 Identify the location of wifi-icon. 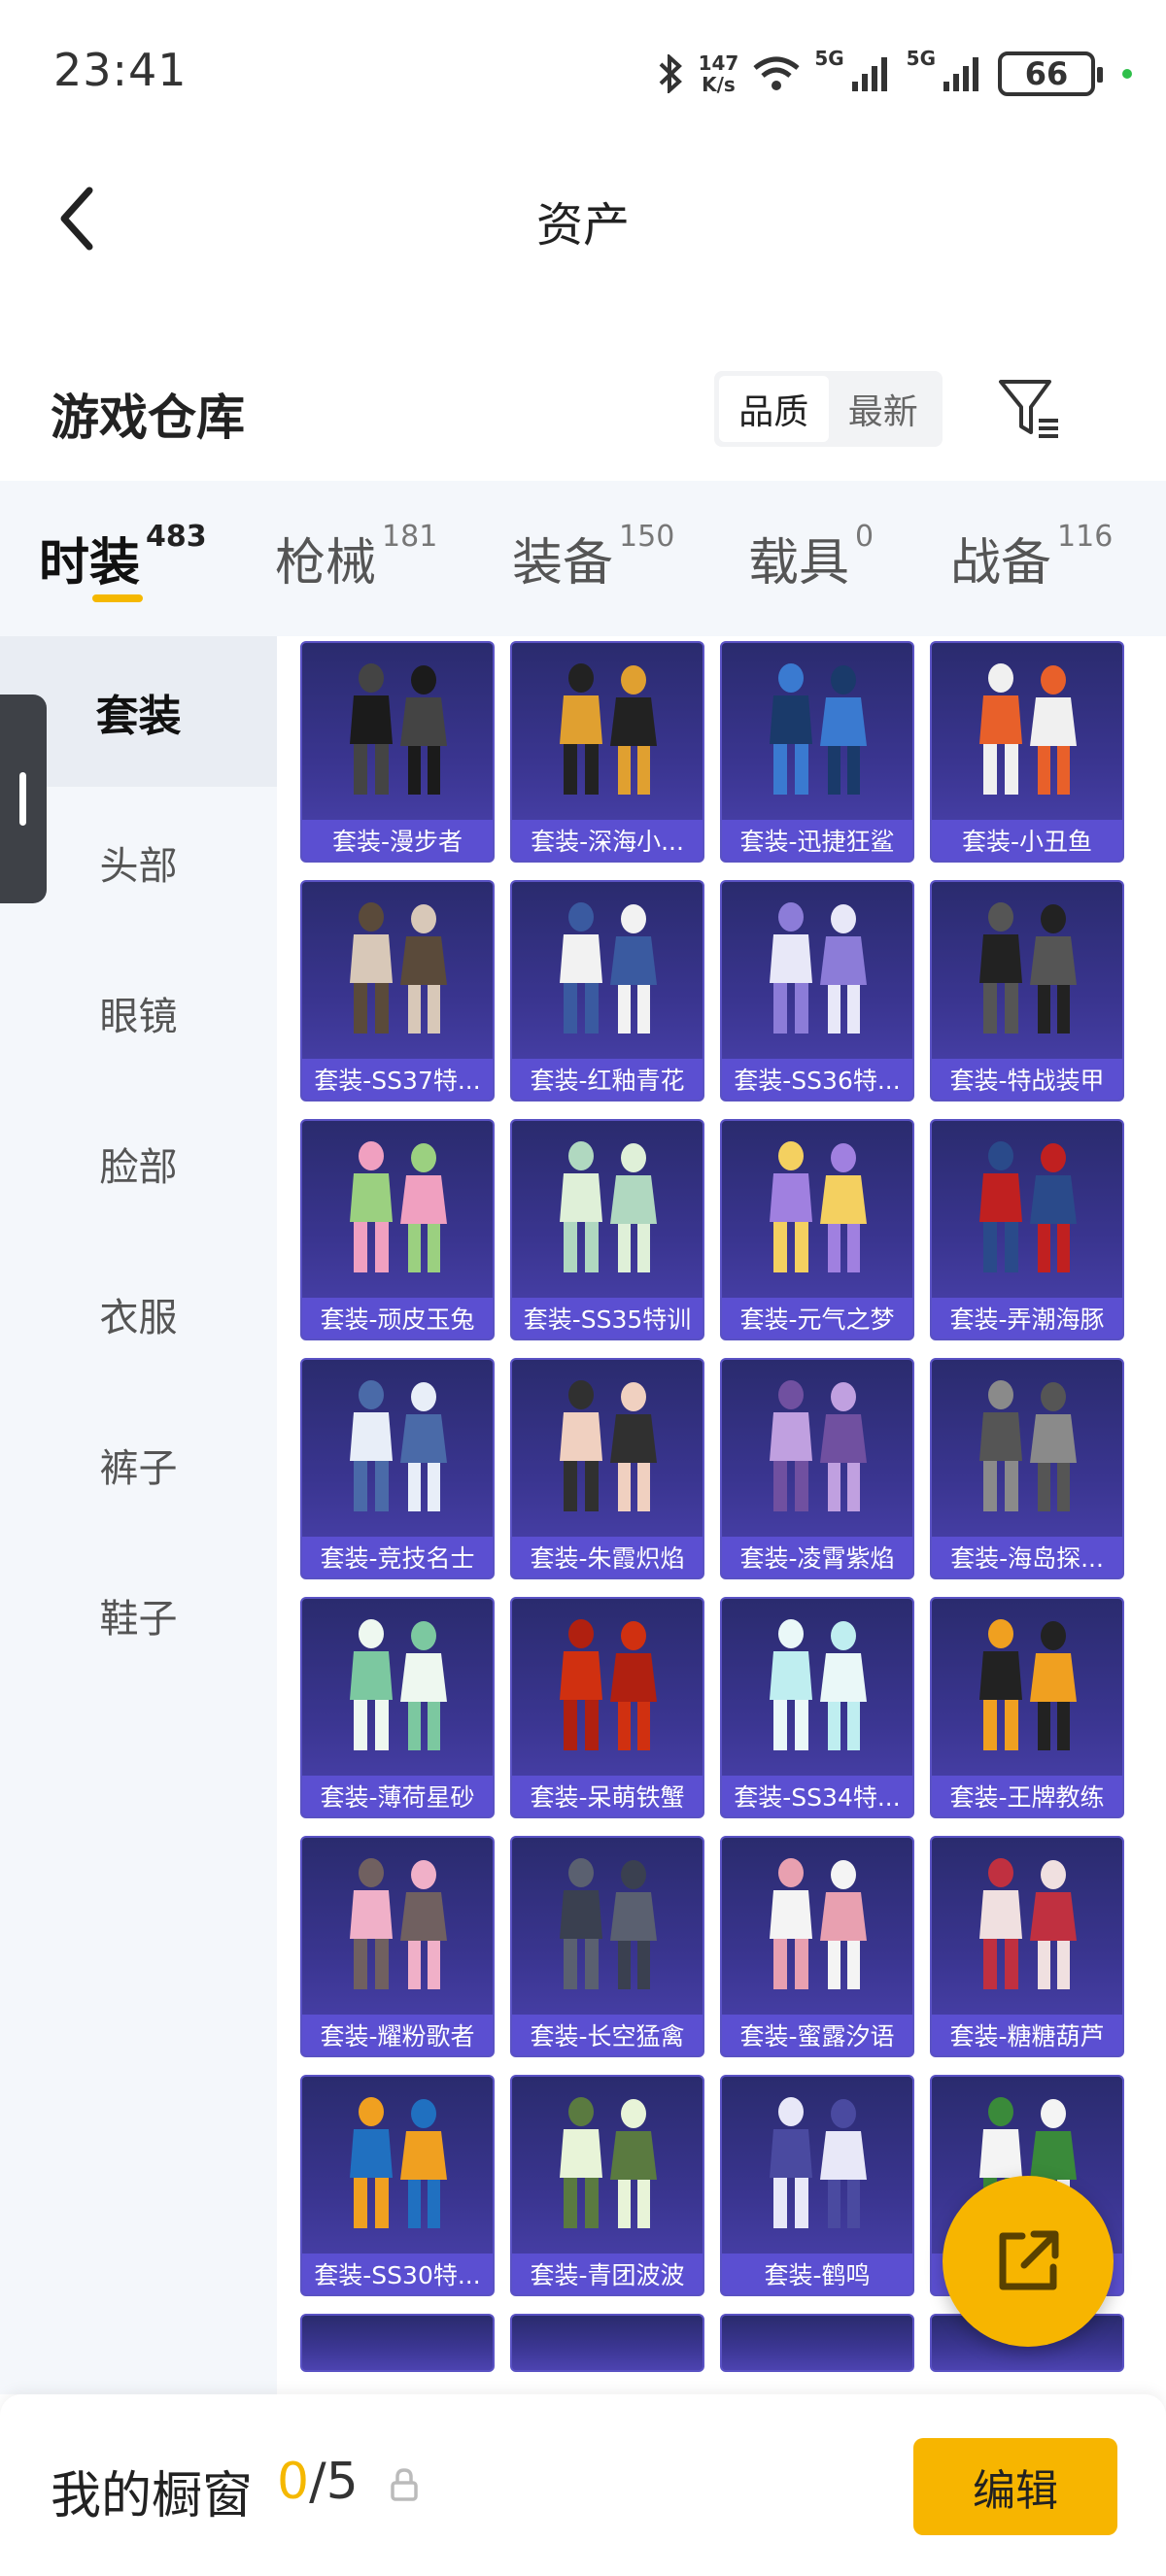
(776, 73).